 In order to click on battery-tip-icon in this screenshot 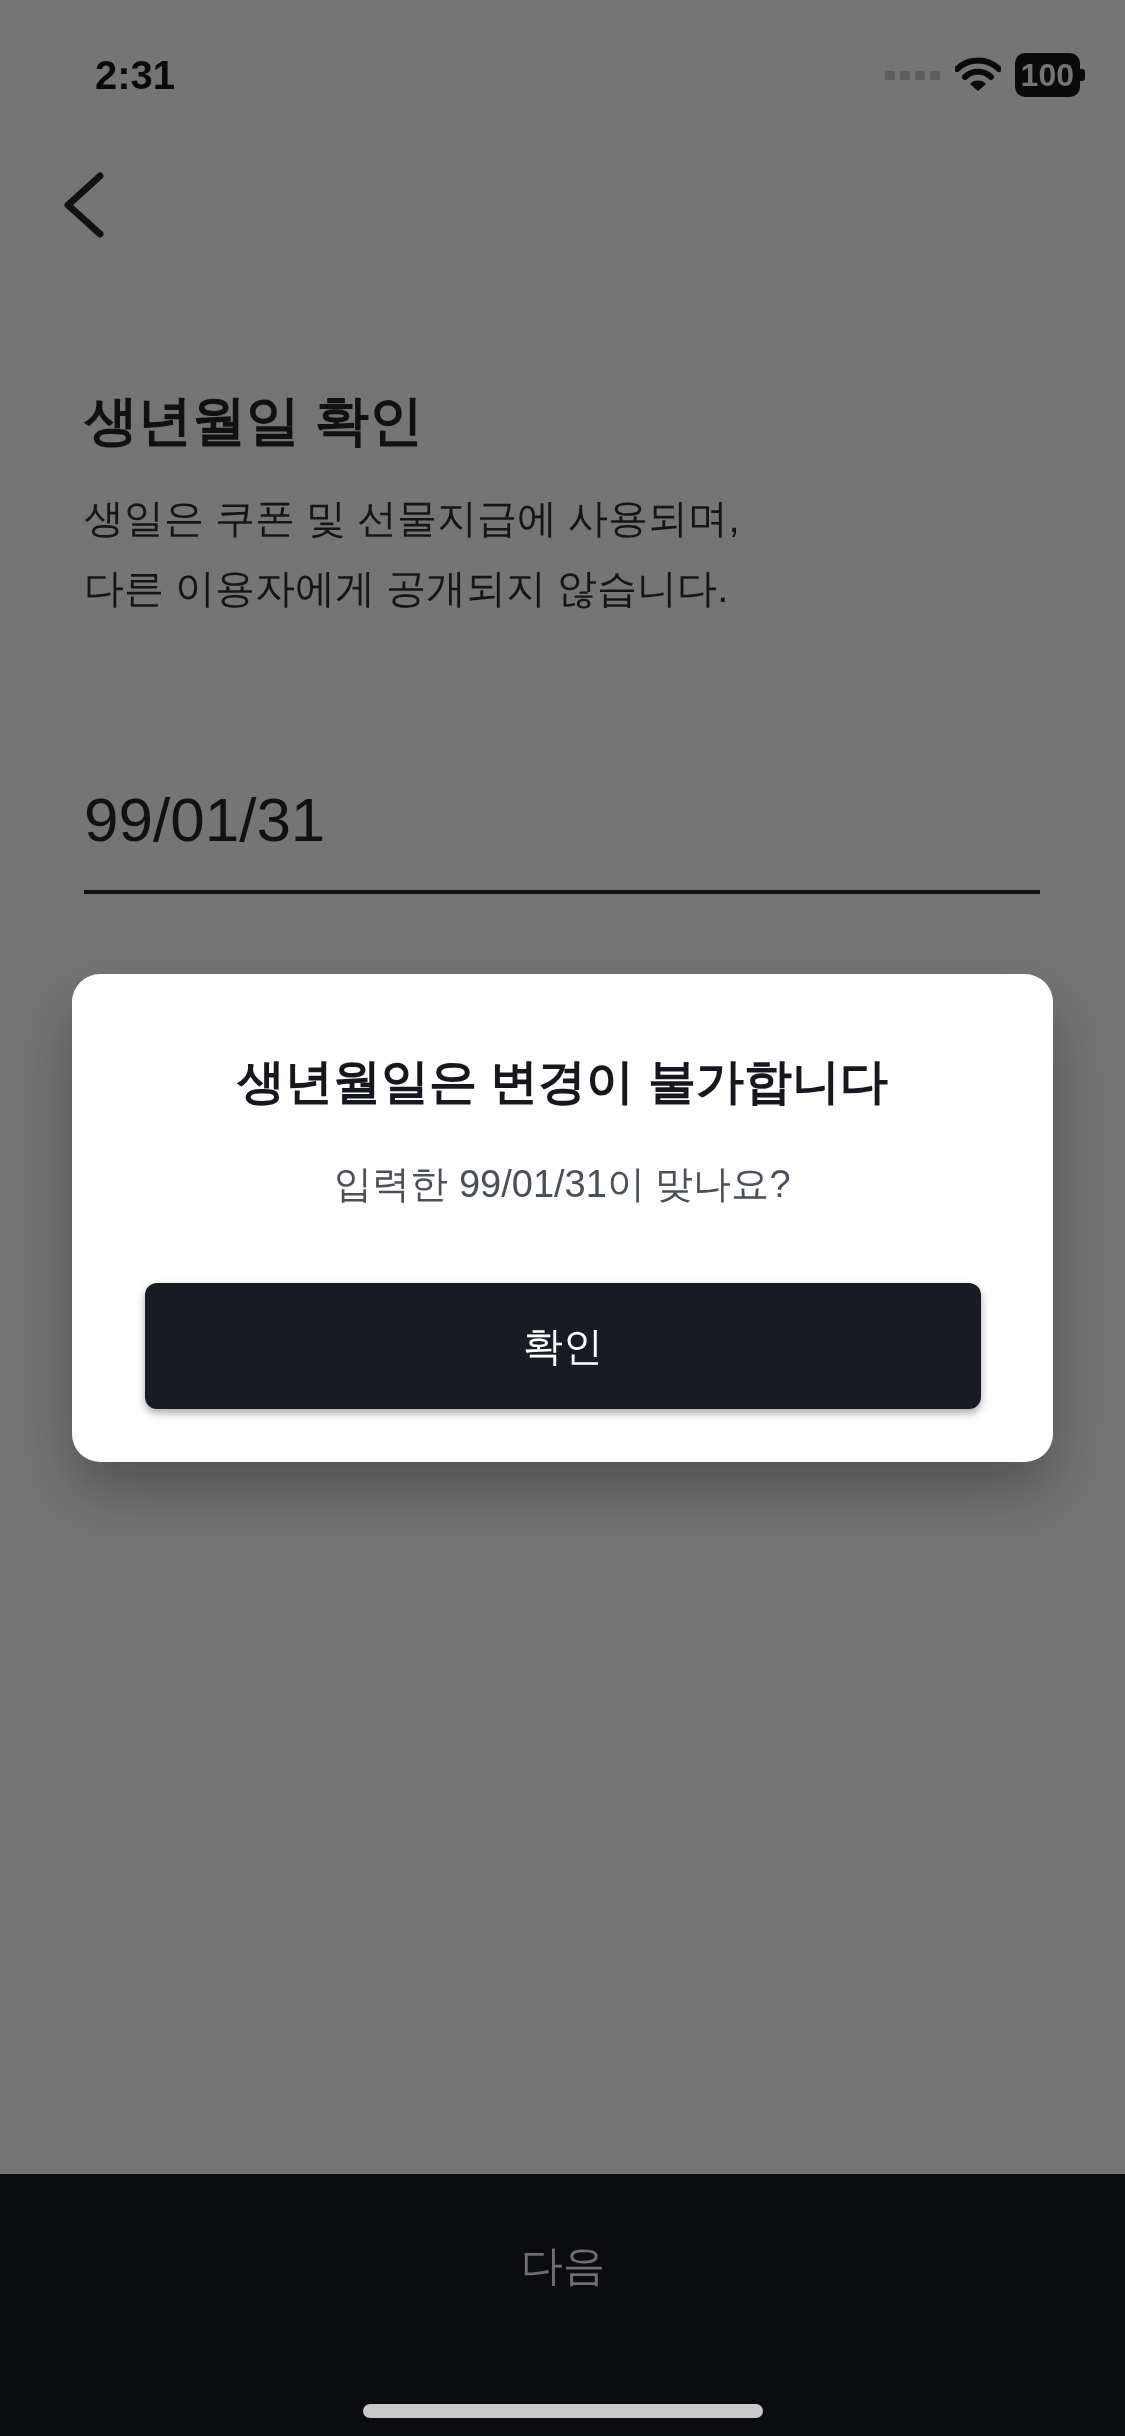, I will do `click(1082, 75)`.